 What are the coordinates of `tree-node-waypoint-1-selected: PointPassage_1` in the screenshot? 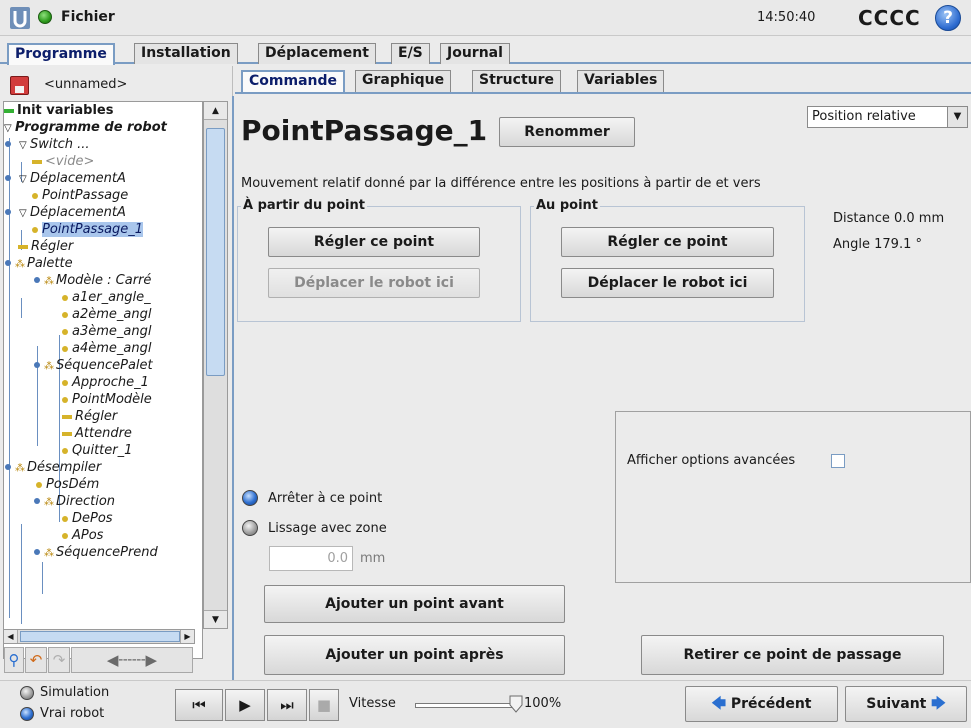 It's located at (88, 229).